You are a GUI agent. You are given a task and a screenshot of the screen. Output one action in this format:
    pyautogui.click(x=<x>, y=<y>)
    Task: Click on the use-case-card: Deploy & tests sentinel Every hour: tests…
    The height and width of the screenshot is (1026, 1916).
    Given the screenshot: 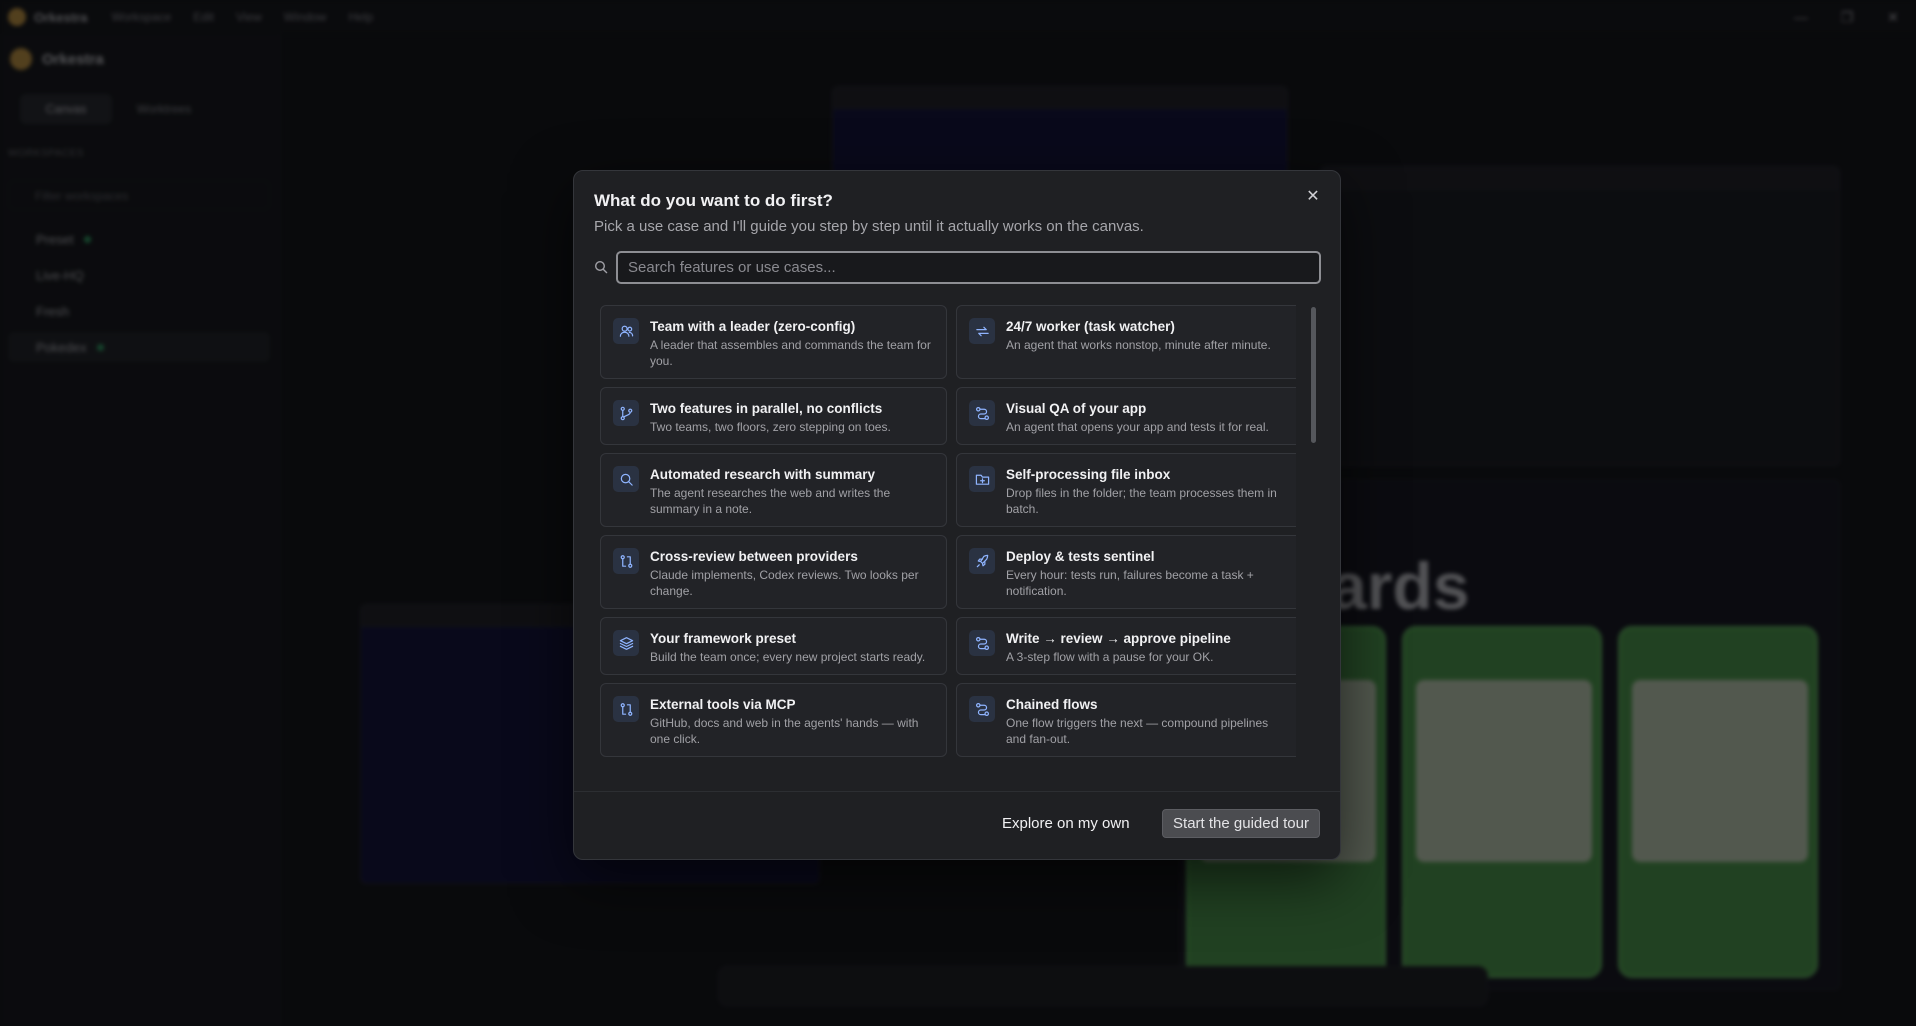 What is the action you would take?
    pyautogui.click(x=1126, y=572)
    